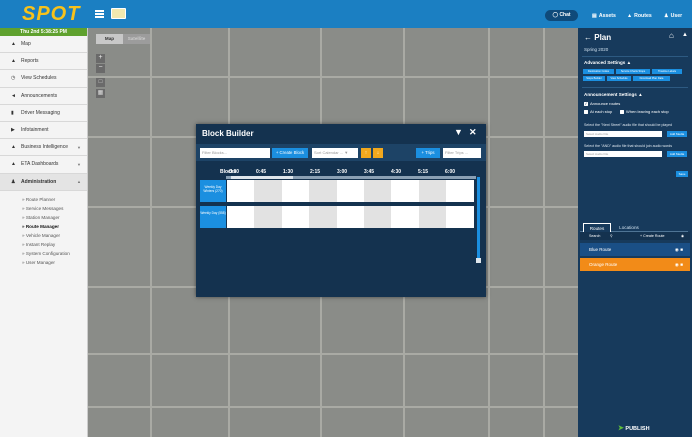 Image resolution: width=692 pixels, height=437 pixels. Describe the element at coordinates (598, 71) in the screenshot. I see `chip-destination-codes: Destination Codes` at that location.